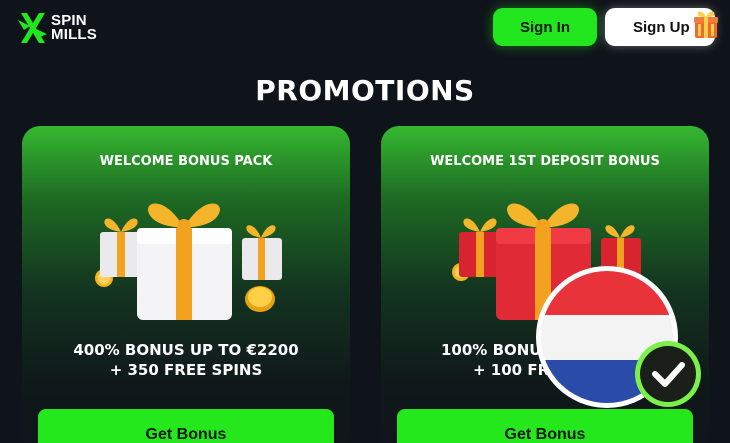 The image size is (730, 443). What do you see at coordinates (186, 161) in the screenshot?
I see `promo-card-title: WELCOME BONUS PACK` at bounding box center [186, 161].